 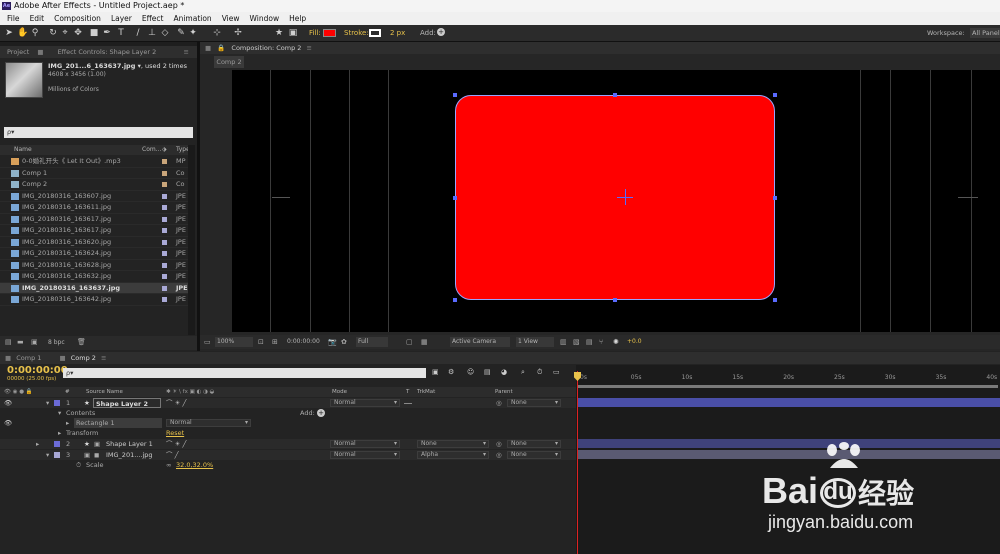 What do you see at coordinates (67, 423) in the screenshot?
I see `collapse-arrow-icon: ▸` at bounding box center [67, 423].